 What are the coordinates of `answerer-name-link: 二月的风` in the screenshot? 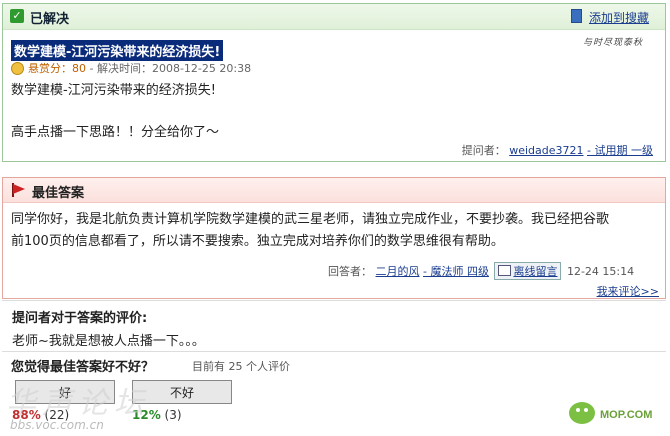 It's located at (398, 271).